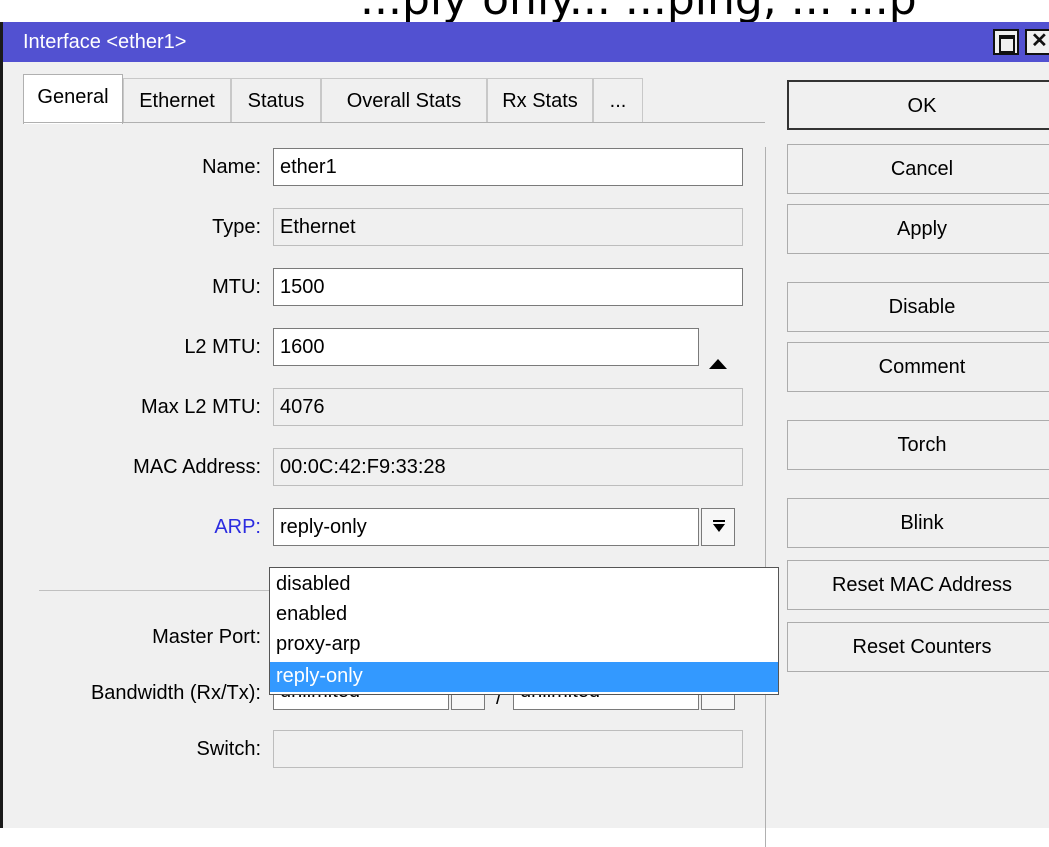 The height and width of the screenshot is (847, 1049). I want to click on arp-option-reply-only: reply-only, so click(524, 677).